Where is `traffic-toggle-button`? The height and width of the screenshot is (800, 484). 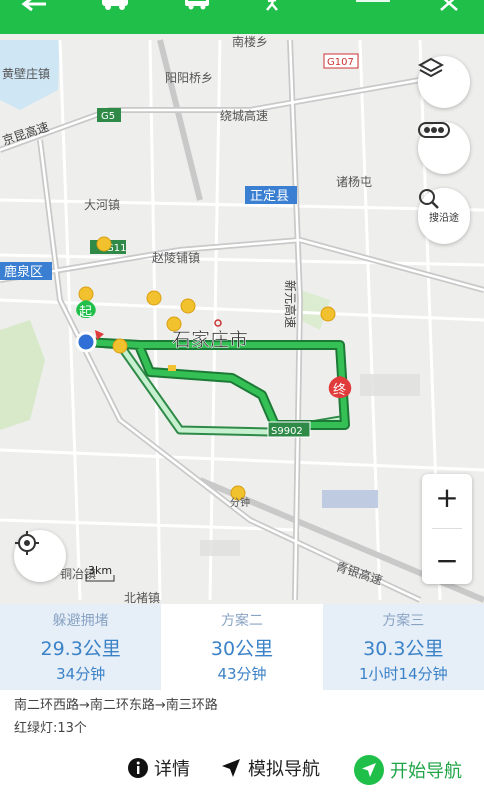 traffic-toggle-button is located at coordinates (444, 148).